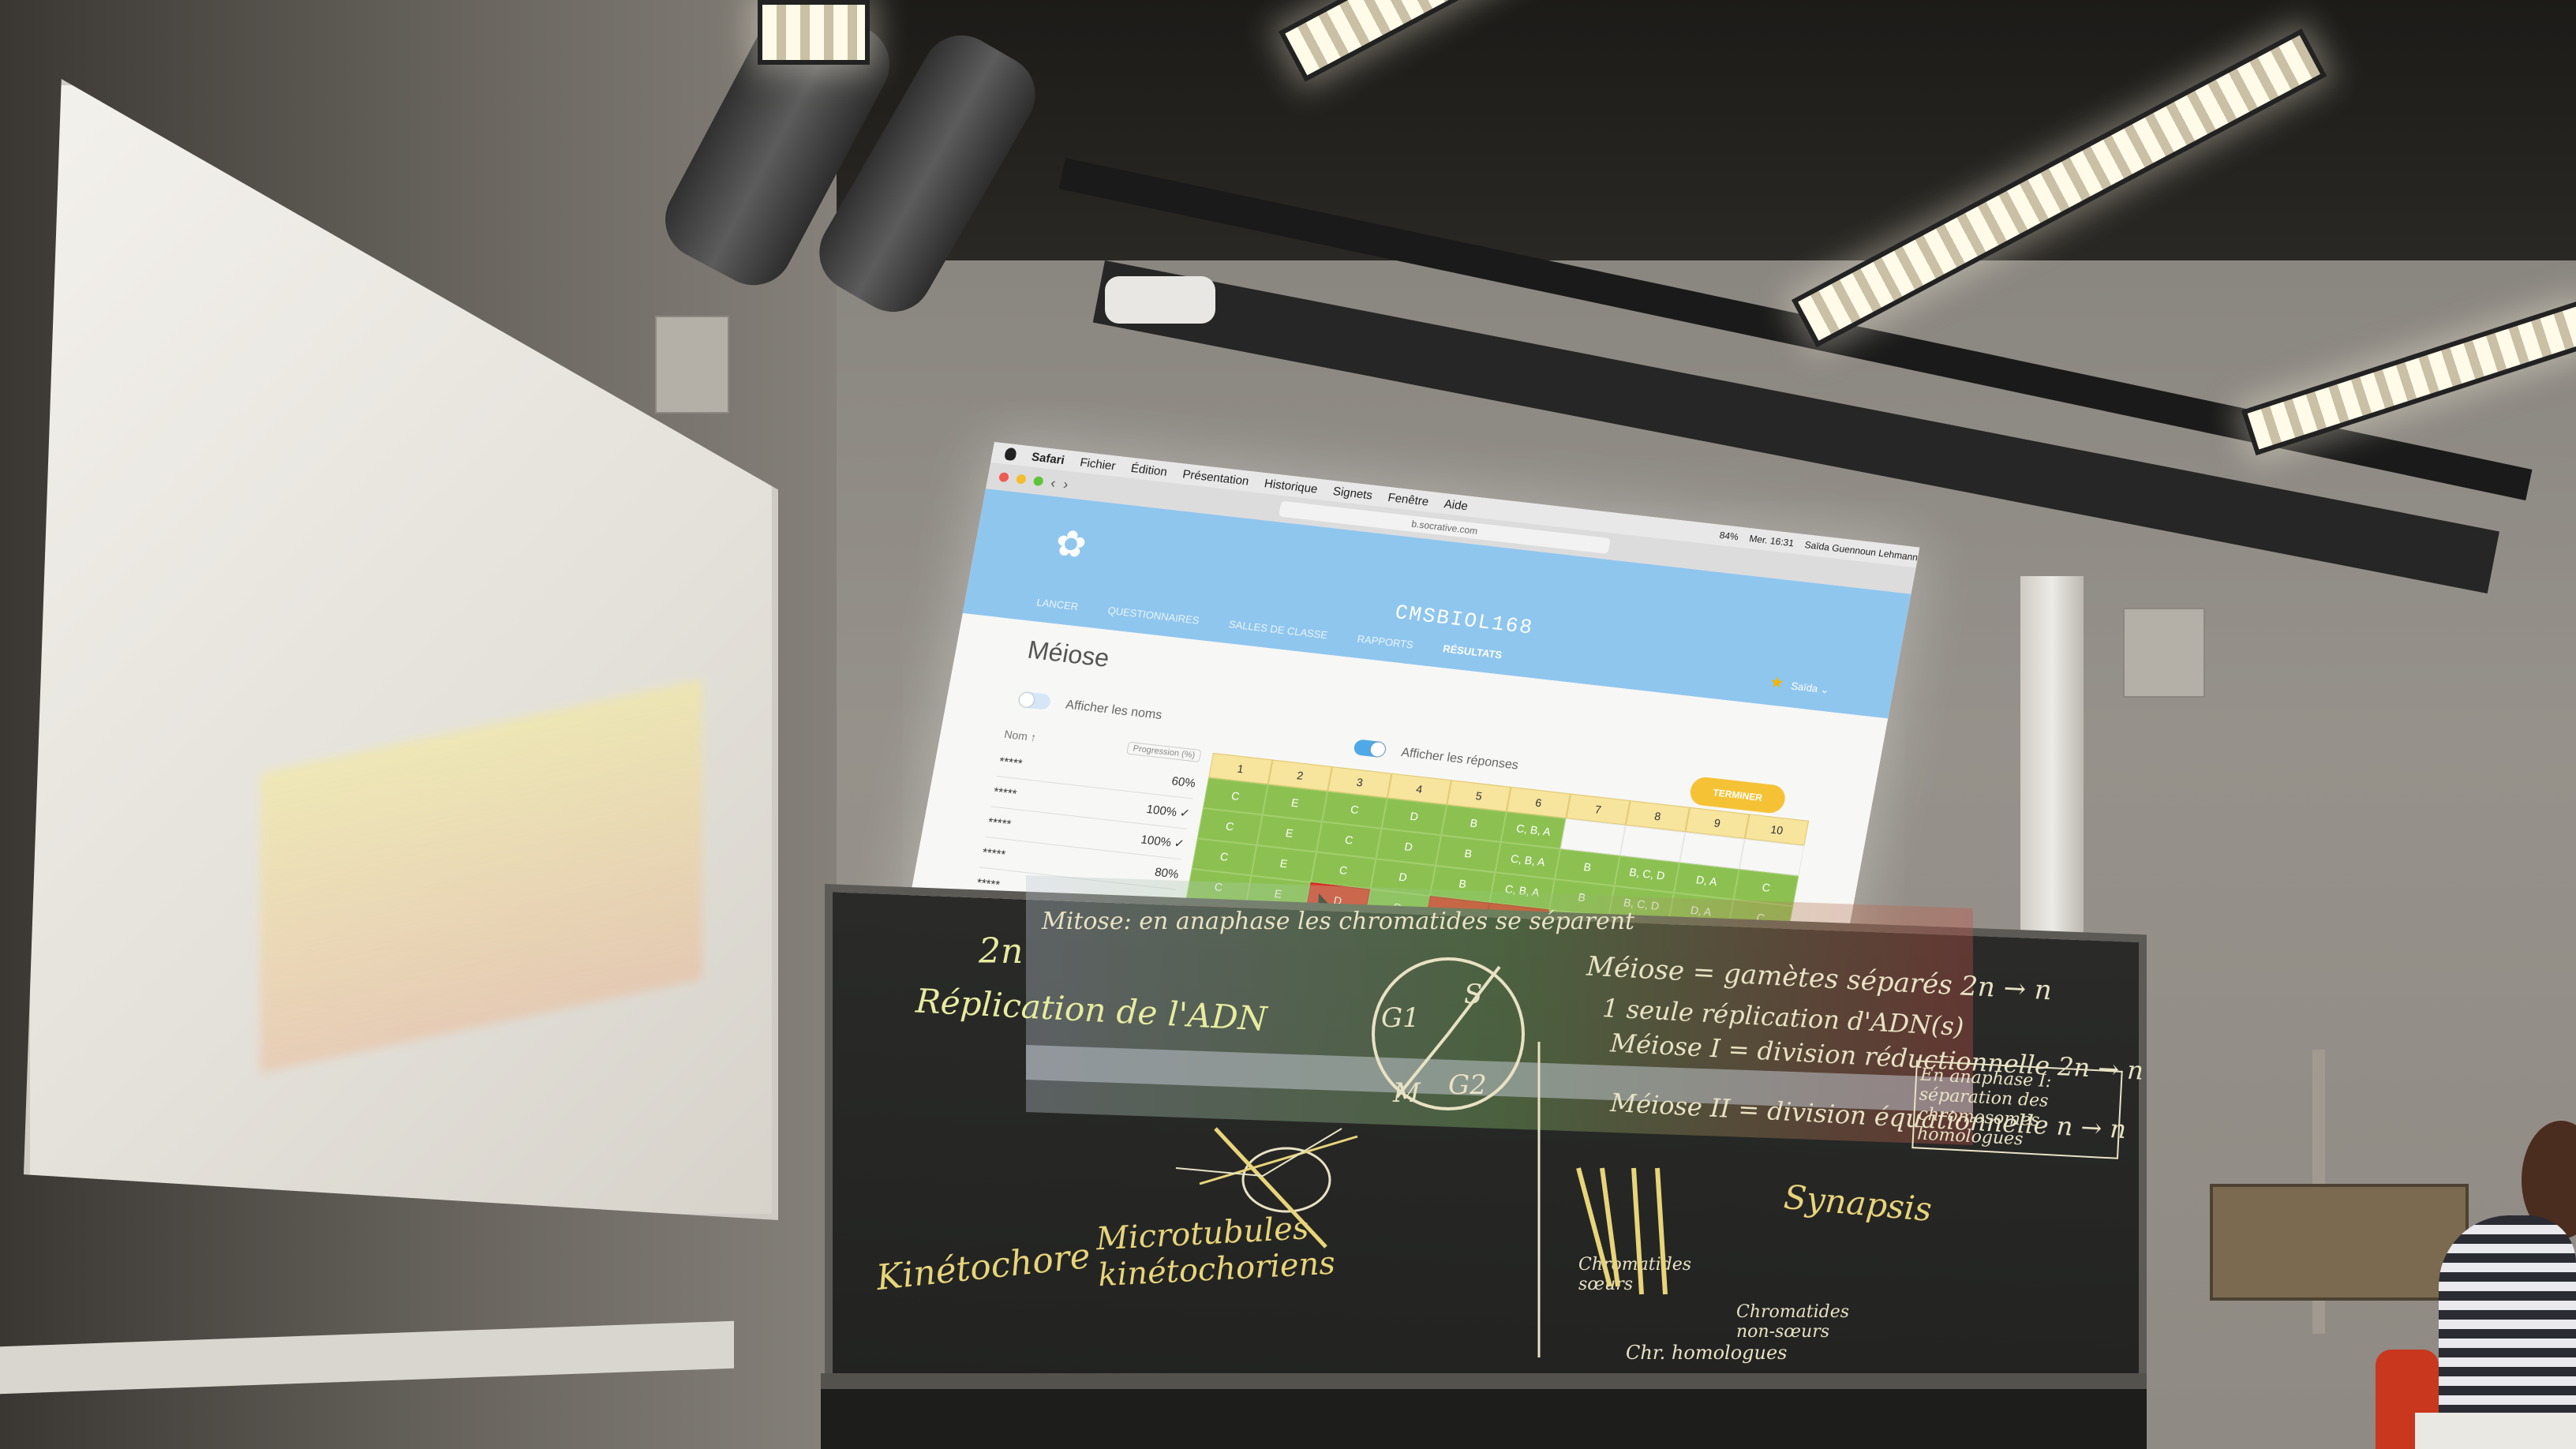 Image resolution: width=2576 pixels, height=1449 pixels. Describe the element at coordinates (1353, 493) in the screenshot. I see `menu-signets: Signets` at that location.